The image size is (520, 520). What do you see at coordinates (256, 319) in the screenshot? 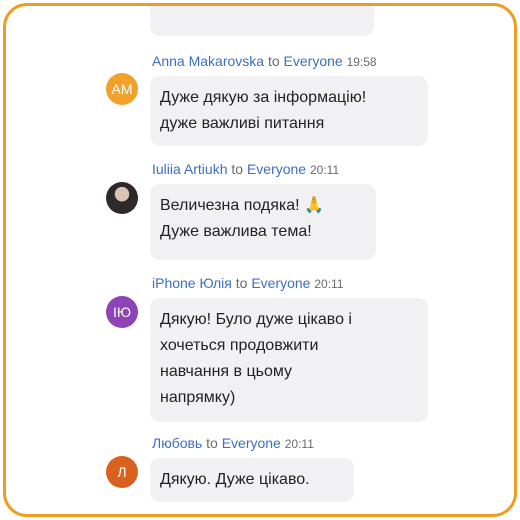
I see `message-line: Дякую! Було дуже цікаво і` at bounding box center [256, 319].